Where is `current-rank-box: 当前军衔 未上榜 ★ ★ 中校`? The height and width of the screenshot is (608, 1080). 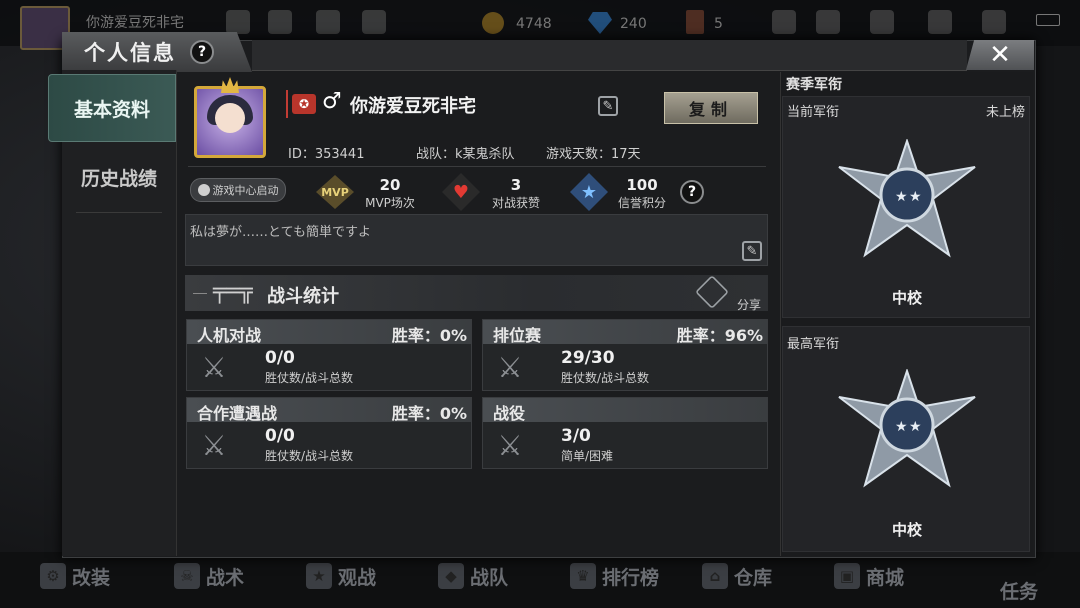 current-rank-box: 当前军衔 未上榜 ★ ★ 中校 is located at coordinates (906, 207).